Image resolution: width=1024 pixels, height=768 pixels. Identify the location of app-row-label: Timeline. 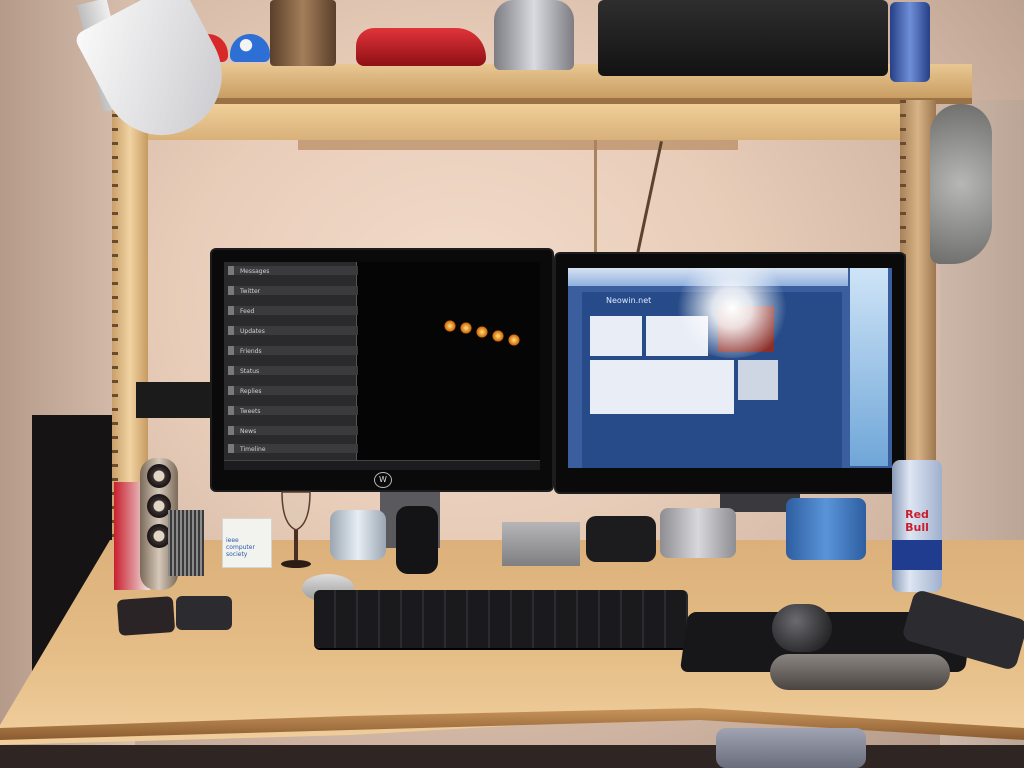
(253, 449).